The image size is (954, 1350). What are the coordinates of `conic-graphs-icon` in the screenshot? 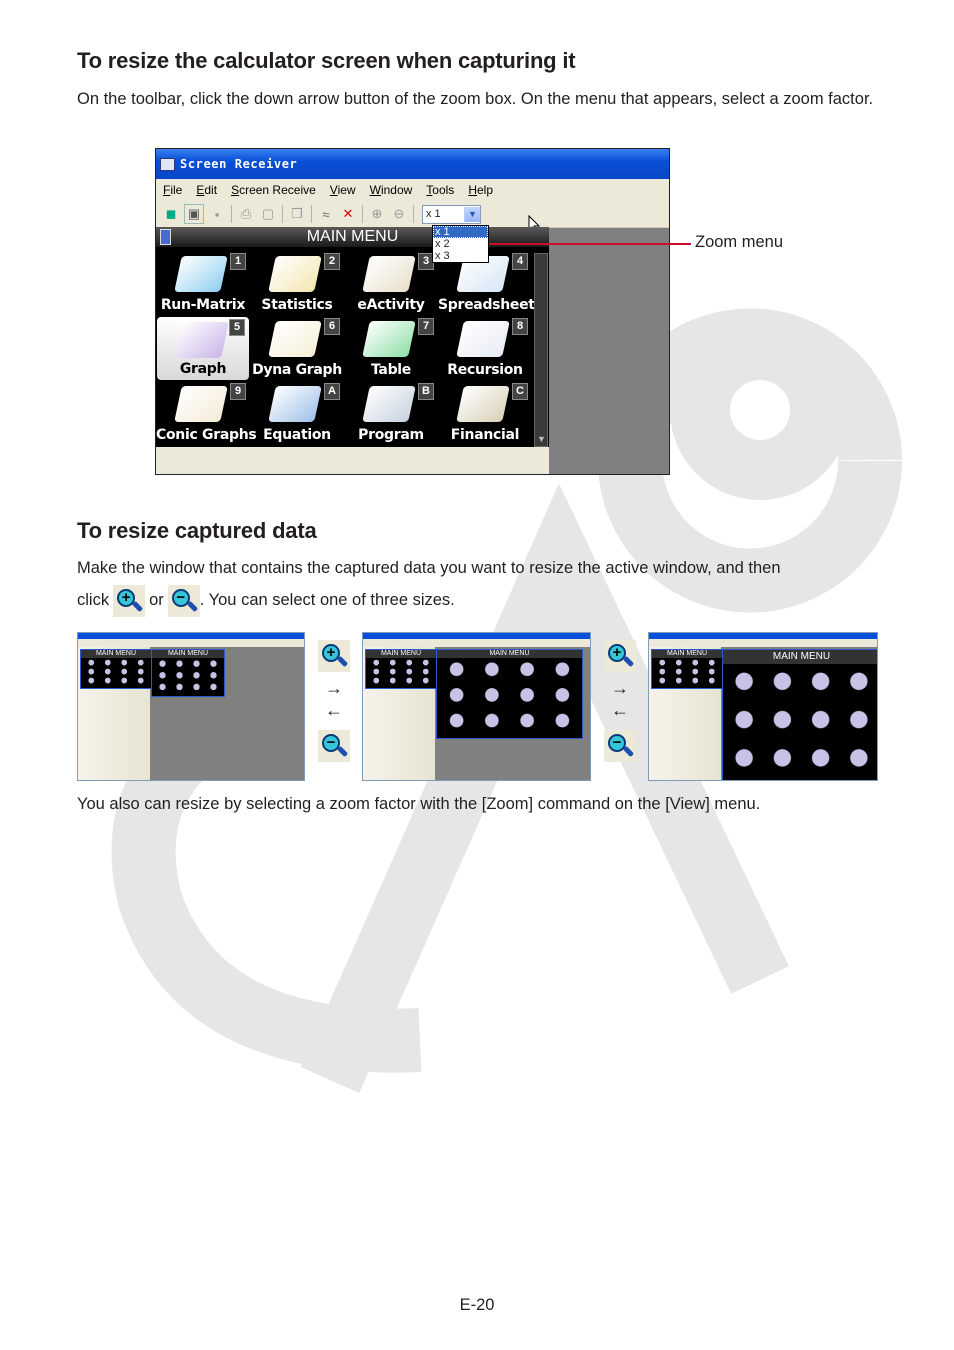 It's located at (201, 404).